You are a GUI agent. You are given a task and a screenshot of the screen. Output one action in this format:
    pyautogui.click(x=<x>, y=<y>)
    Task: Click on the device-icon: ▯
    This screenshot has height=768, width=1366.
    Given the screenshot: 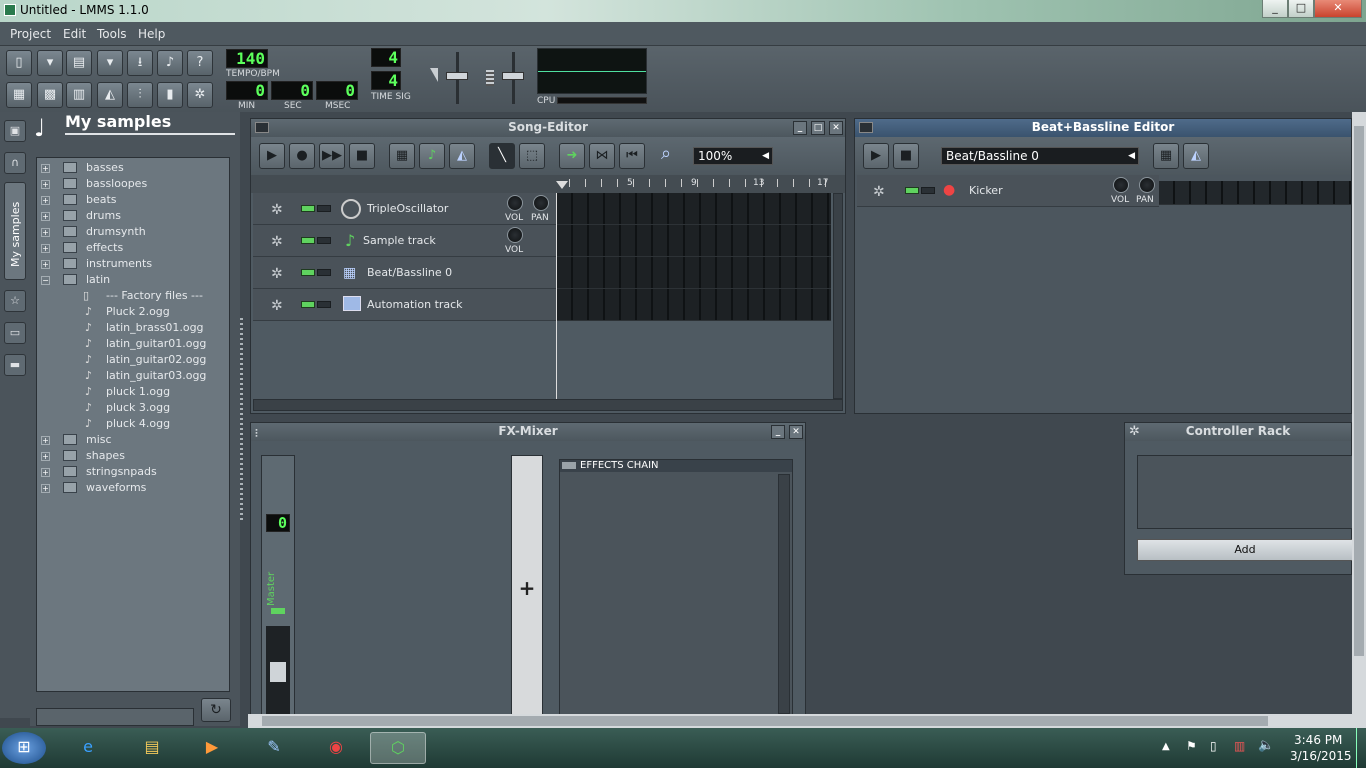 What is the action you would take?
    pyautogui.click(x=1213, y=746)
    